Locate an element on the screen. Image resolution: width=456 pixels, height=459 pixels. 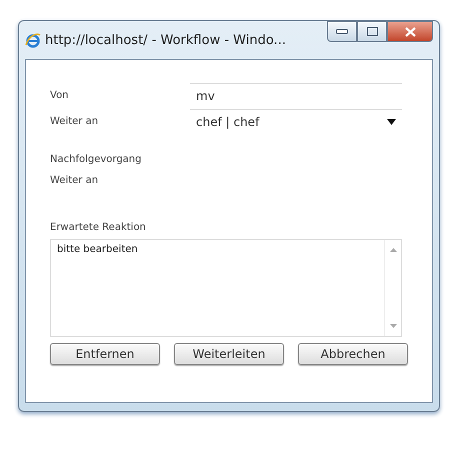
dialog-button: Weiterleiten is located at coordinates (229, 354).